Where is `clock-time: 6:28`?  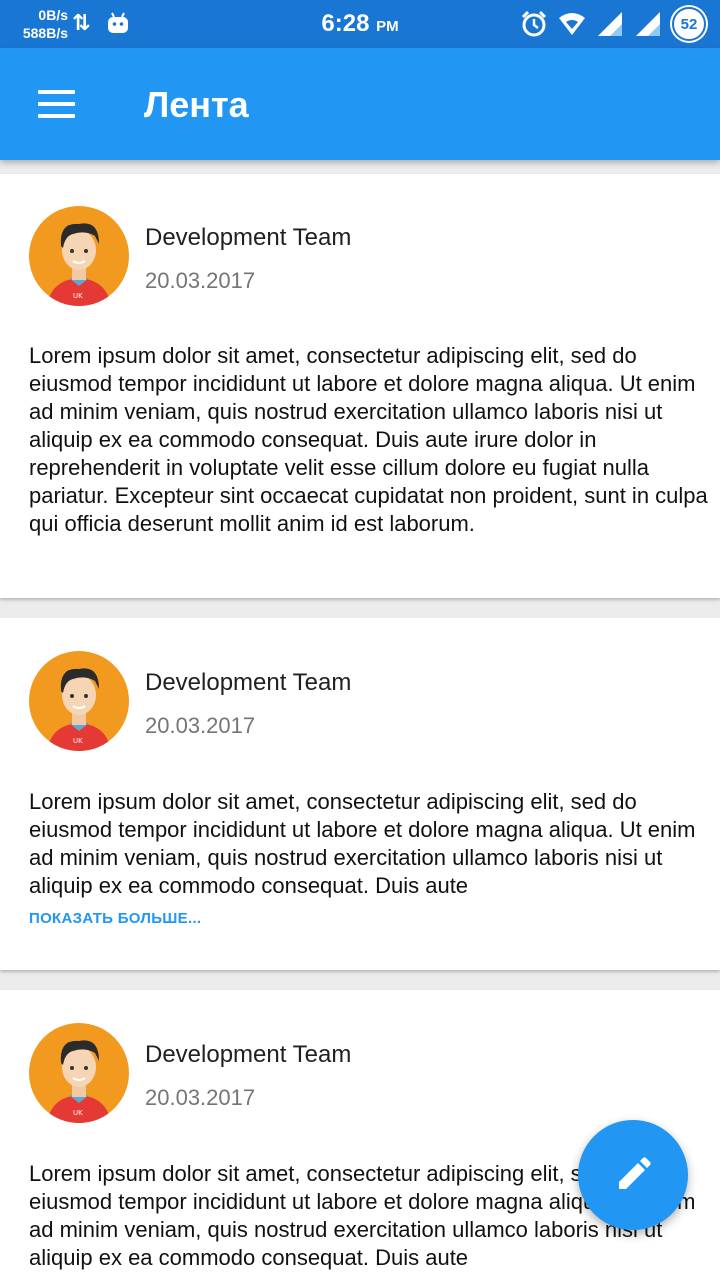
clock-time: 6:28 is located at coordinates (345, 23).